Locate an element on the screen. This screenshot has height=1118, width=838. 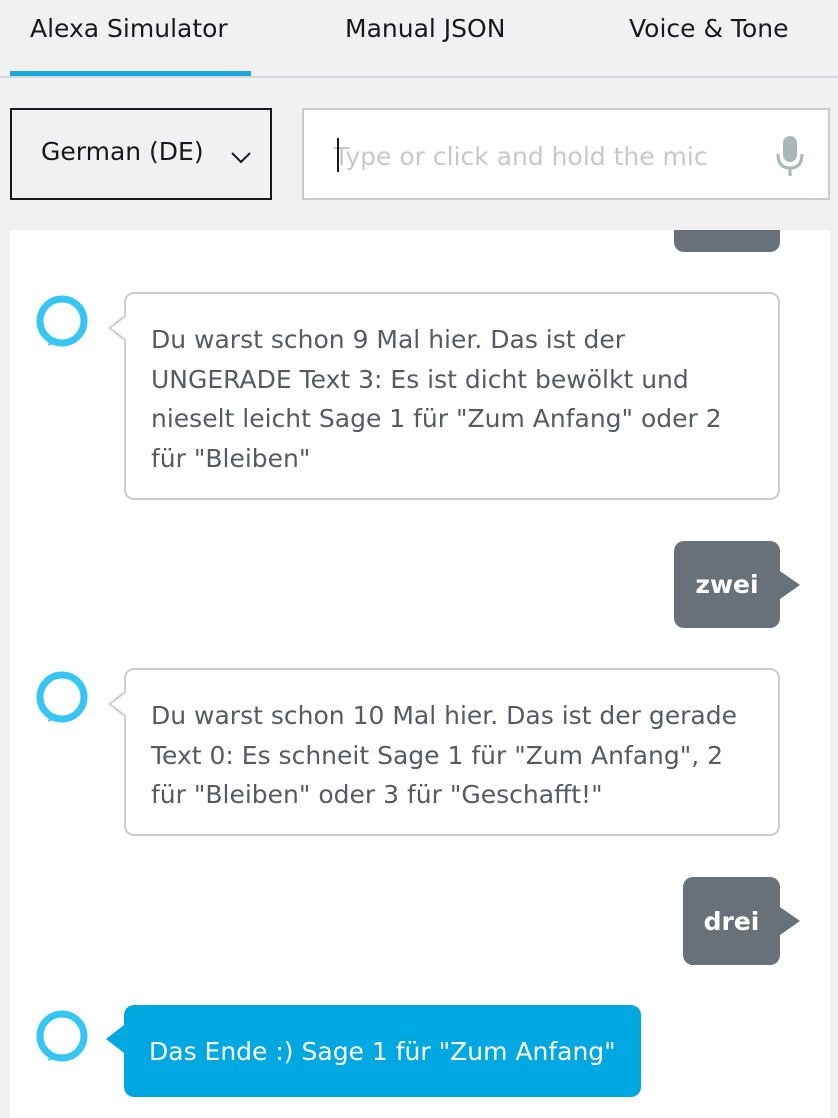
simulator-tabs: Alexa Simulator Manual JSON Voice & Tone is located at coordinates (419, 39).